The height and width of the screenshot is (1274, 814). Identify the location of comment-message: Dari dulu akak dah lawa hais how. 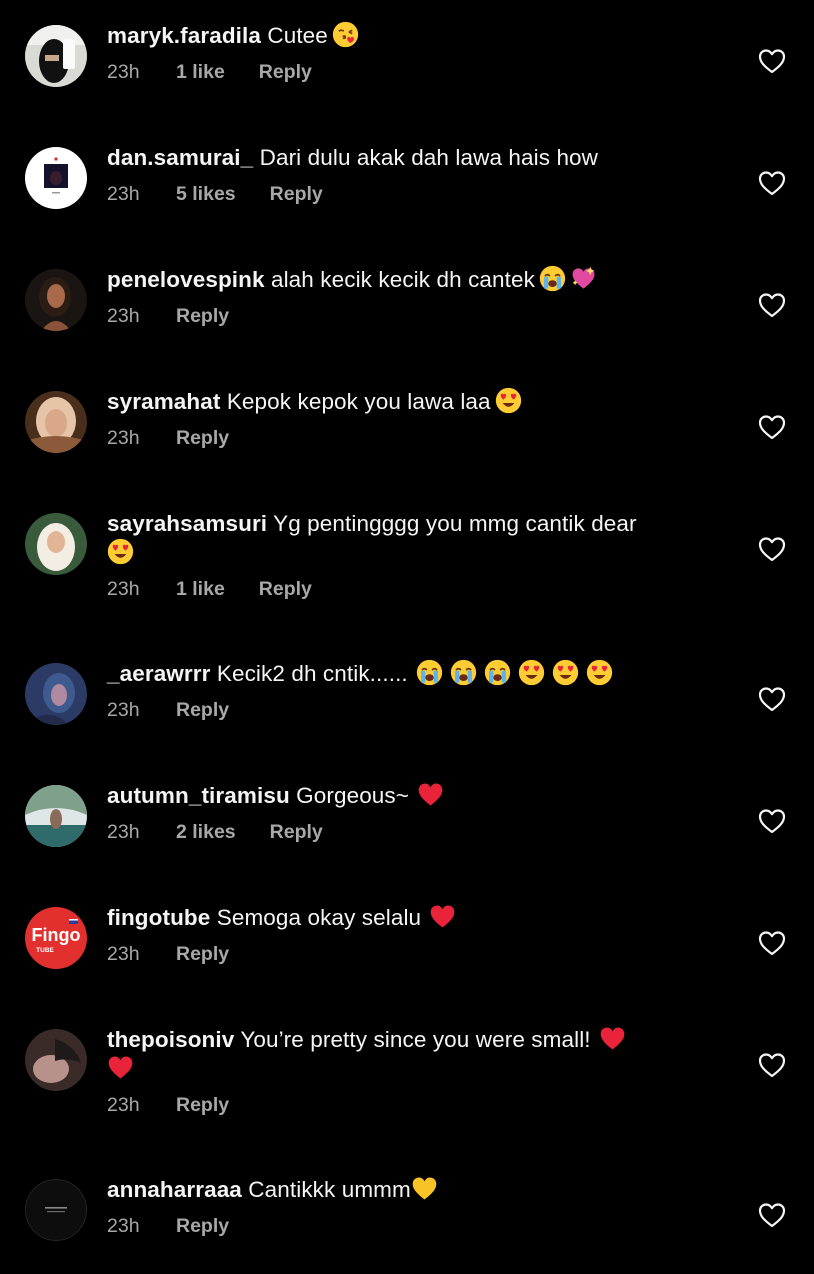
(429, 157).